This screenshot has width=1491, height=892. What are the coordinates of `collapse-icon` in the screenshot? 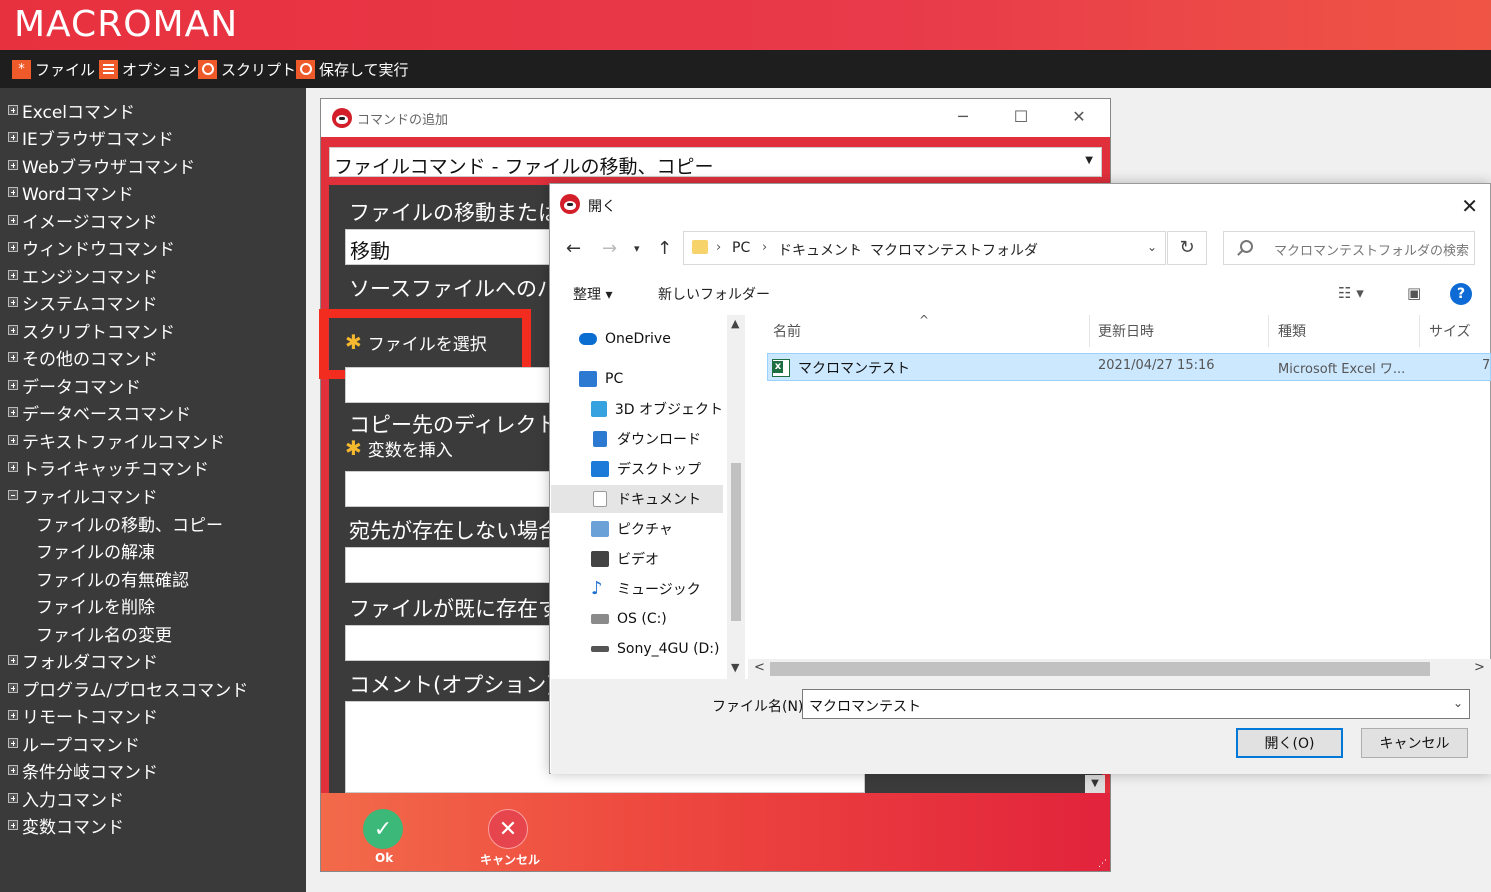 It's located at (13, 495).